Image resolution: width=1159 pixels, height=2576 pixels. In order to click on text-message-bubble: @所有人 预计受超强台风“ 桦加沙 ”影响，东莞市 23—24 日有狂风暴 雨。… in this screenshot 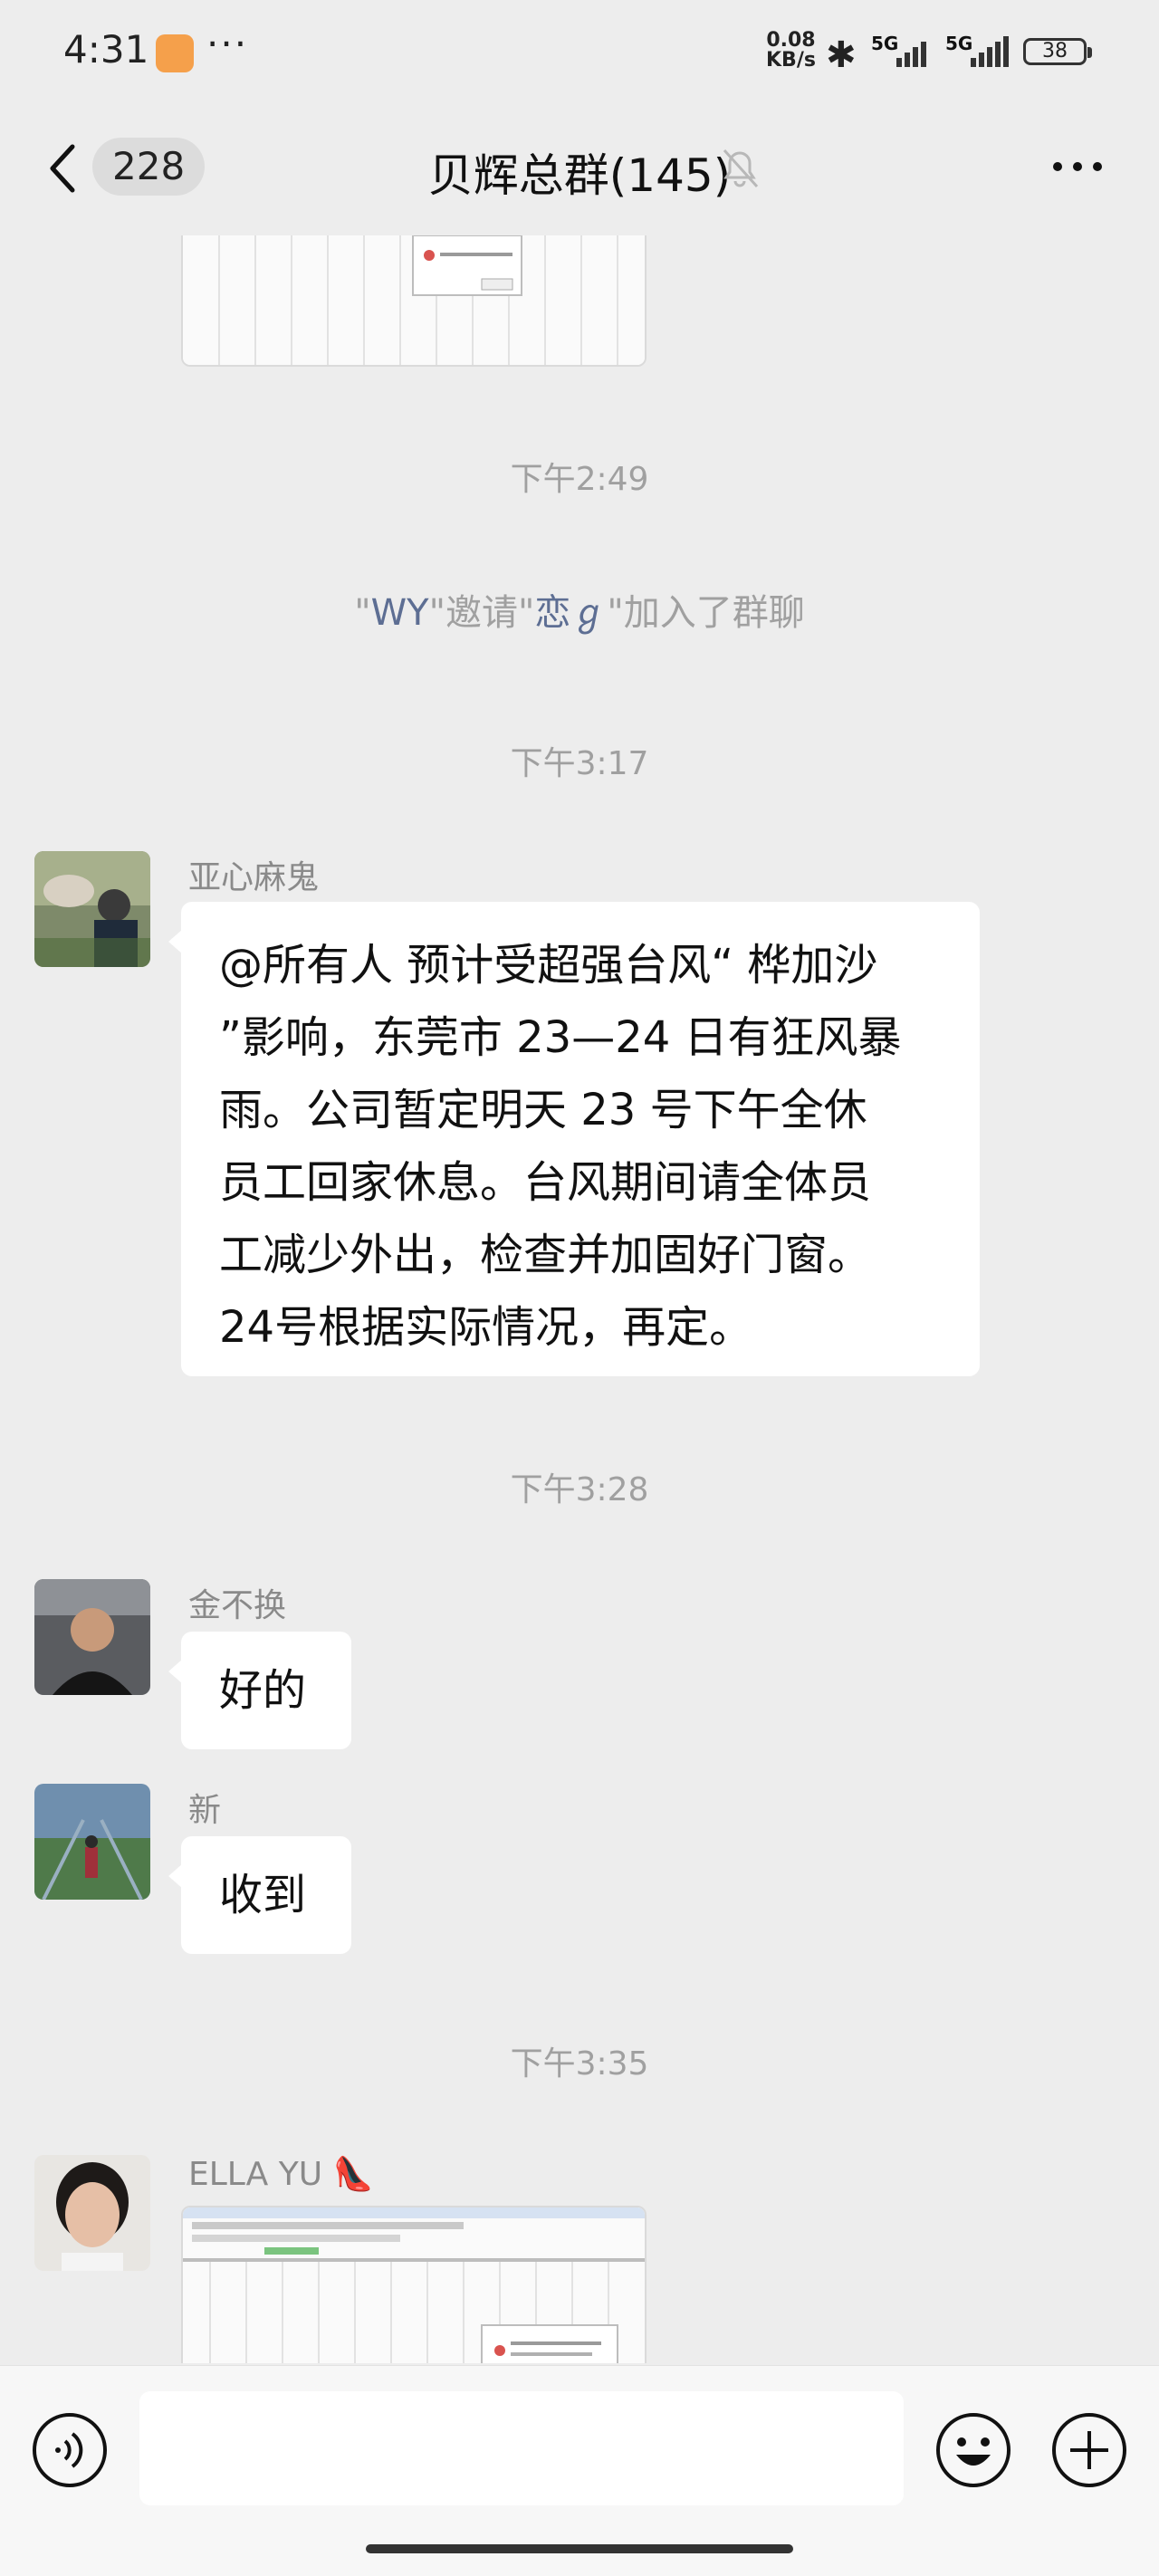, I will do `click(574, 1139)`.